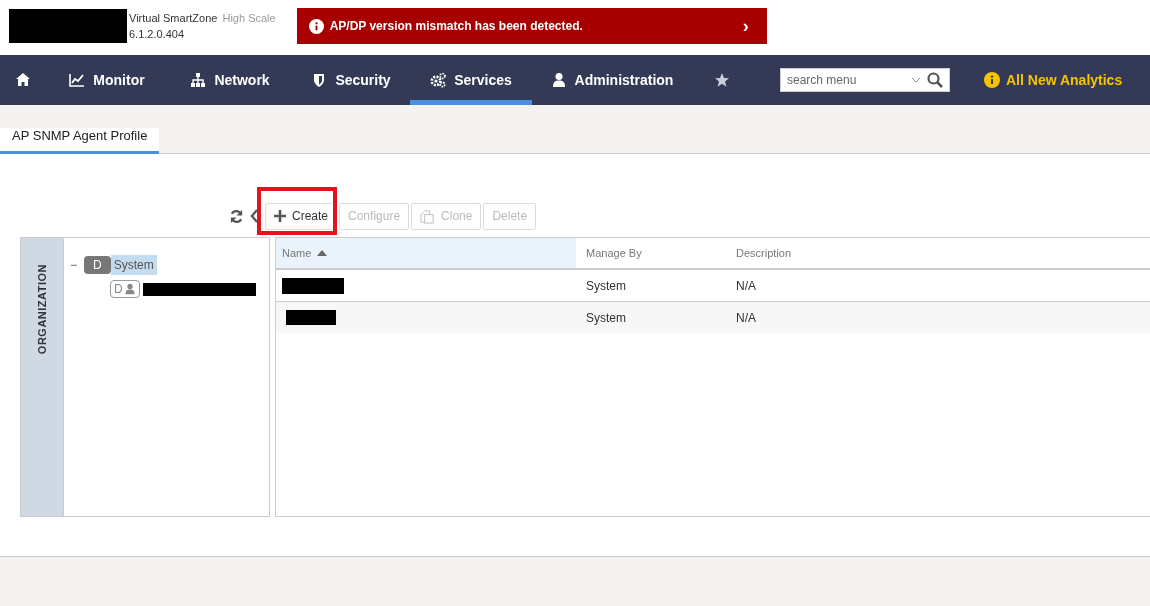 This screenshot has height=606, width=1150. Describe the element at coordinates (935, 80) in the screenshot. I see `search-icon` at that location.